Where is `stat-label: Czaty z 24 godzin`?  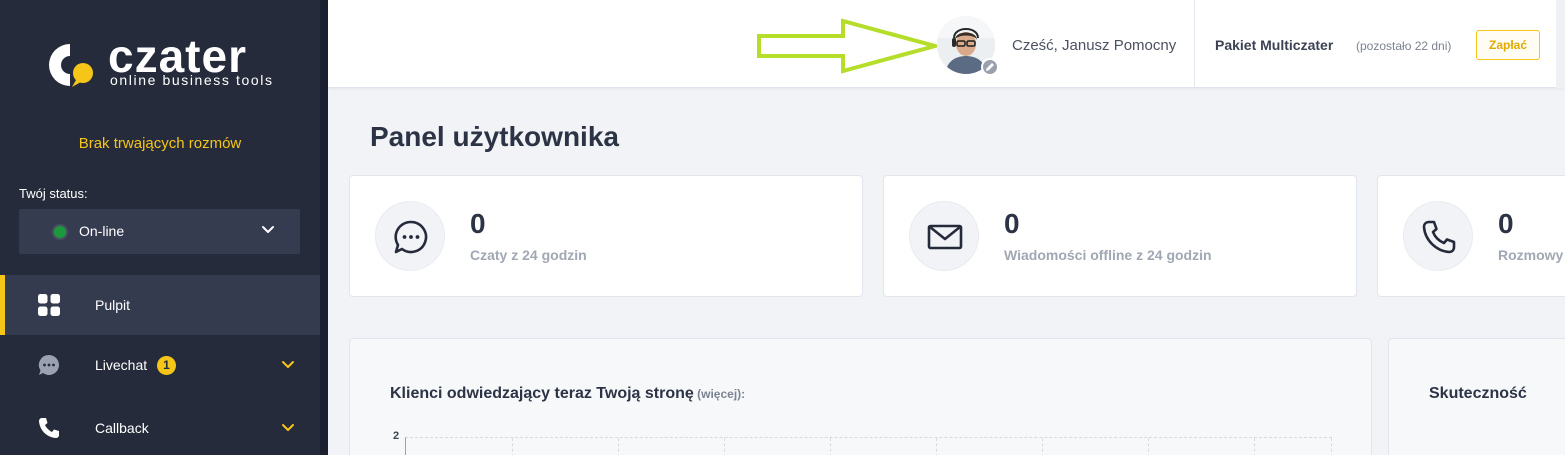 stat-label: Czaty z 24 godzin is located at coordinates (528, 255).